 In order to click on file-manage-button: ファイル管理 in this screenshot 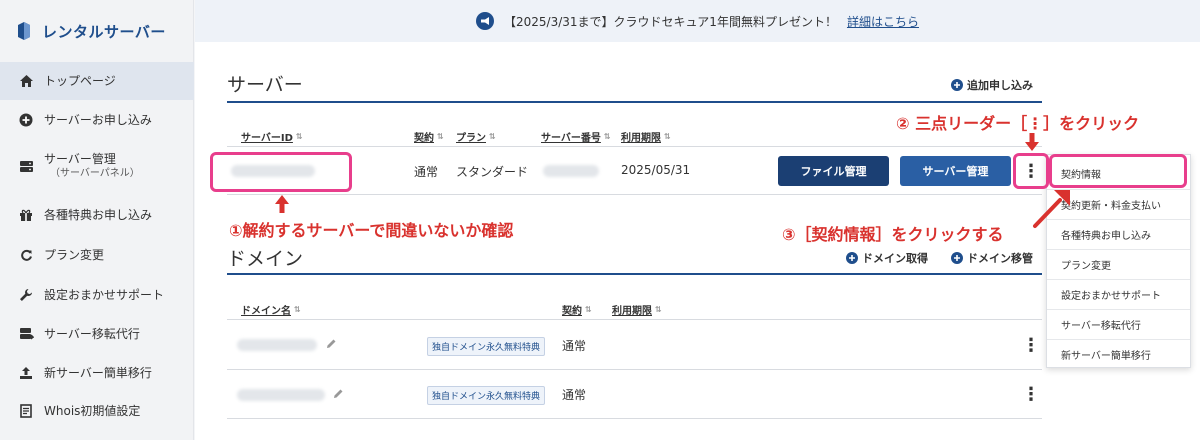, I will do `click(833, 171)`.